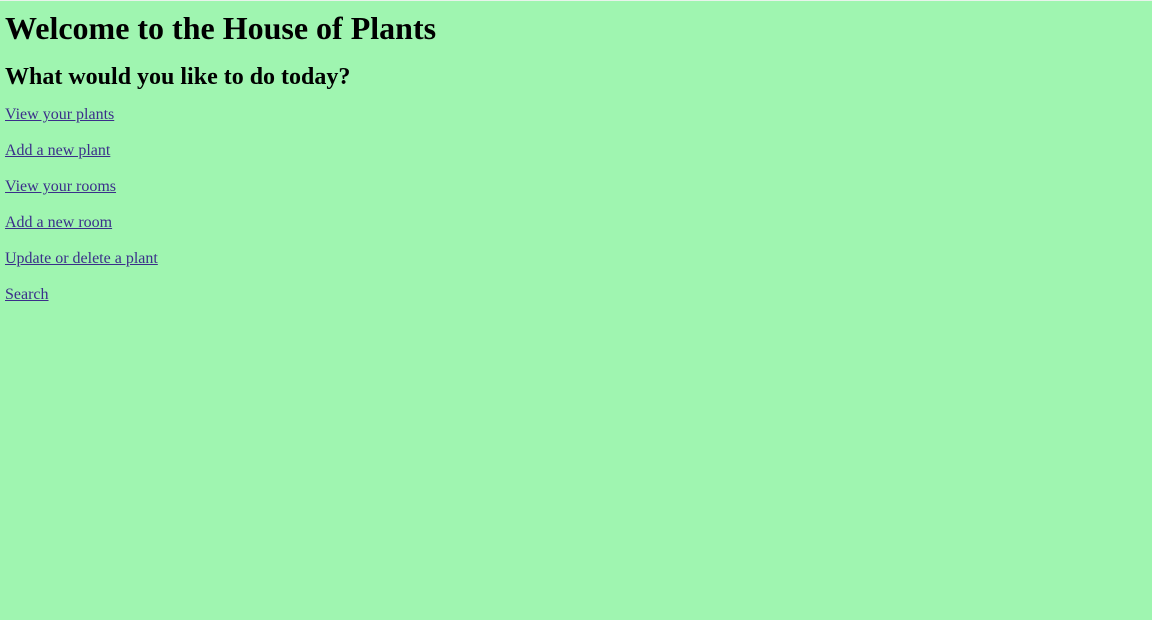 The height and width of the screenshot is (620, 1152). Describe the element at coordinates (60, 186) in the screenshot. I see `view-rooms-link: View your rooms` at that location.